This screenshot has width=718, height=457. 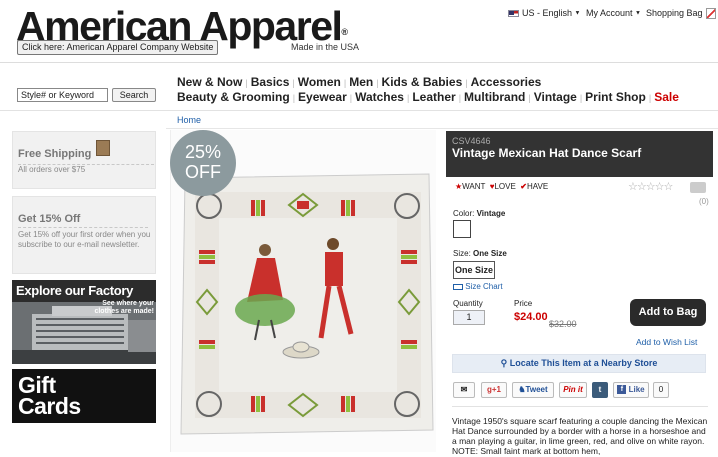 I want to click on facebook-icon: f, so click(x=622, y=390).